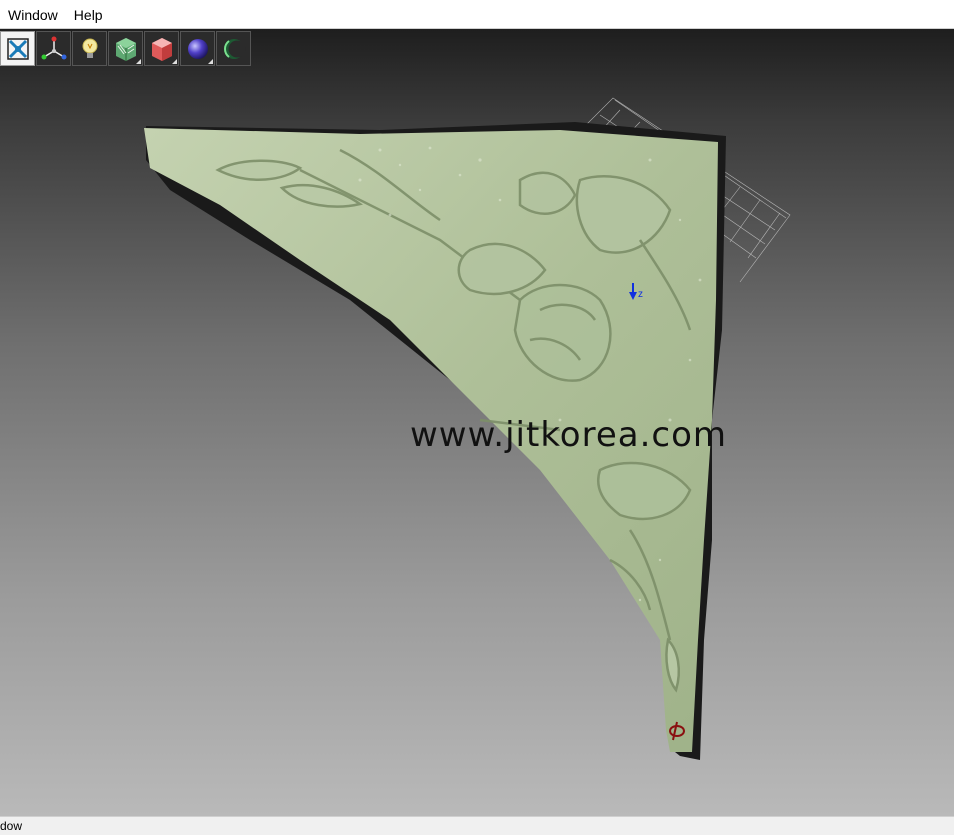 Image resolution: width=954 pixels, height=835 pixels. I want to click on status-text: dow, so click(11, 826).